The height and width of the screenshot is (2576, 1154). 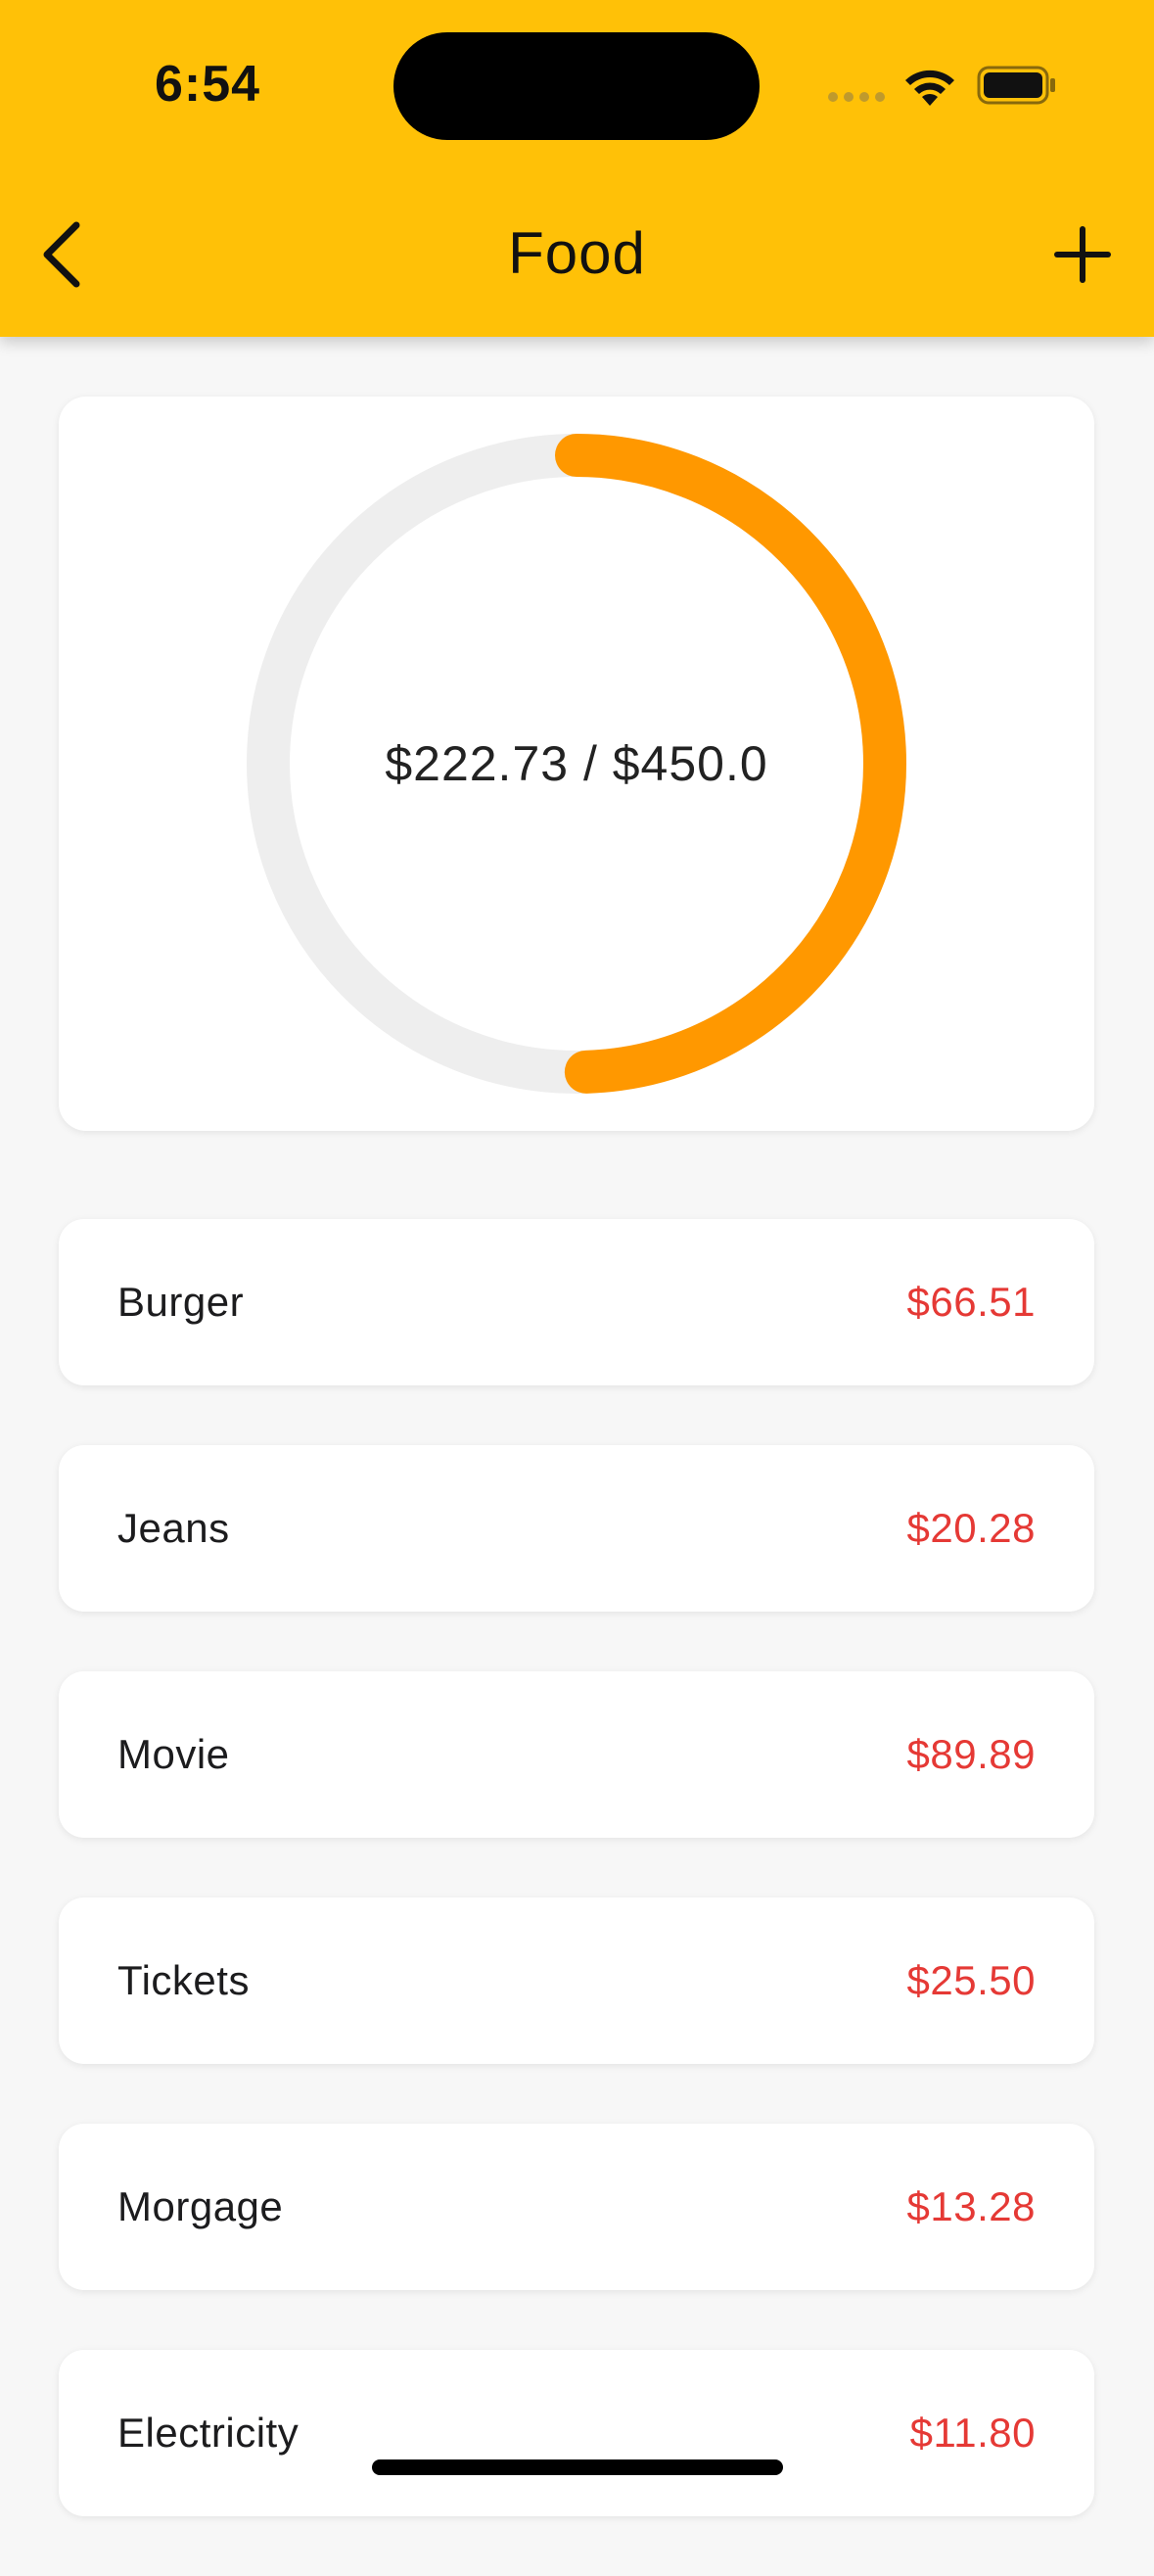 I want to click on expense-item: Tickets $25.50, so click(x=576, y=1980).